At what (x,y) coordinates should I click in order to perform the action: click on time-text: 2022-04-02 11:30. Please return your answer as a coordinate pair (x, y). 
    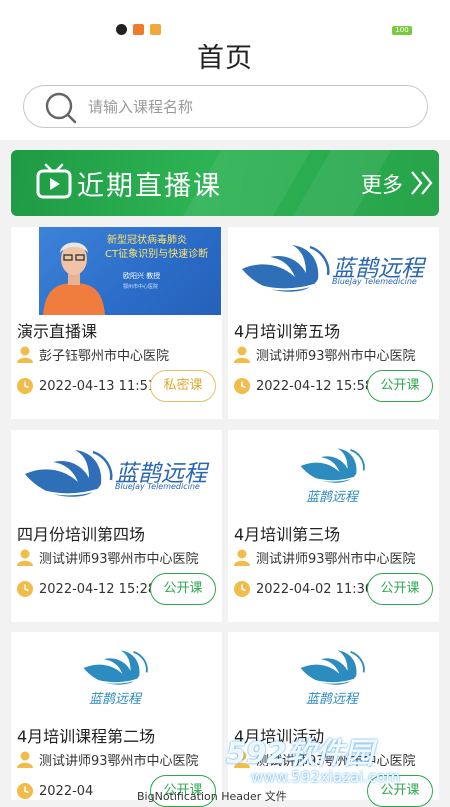
    Looking at the image, I should click on (315, 589).